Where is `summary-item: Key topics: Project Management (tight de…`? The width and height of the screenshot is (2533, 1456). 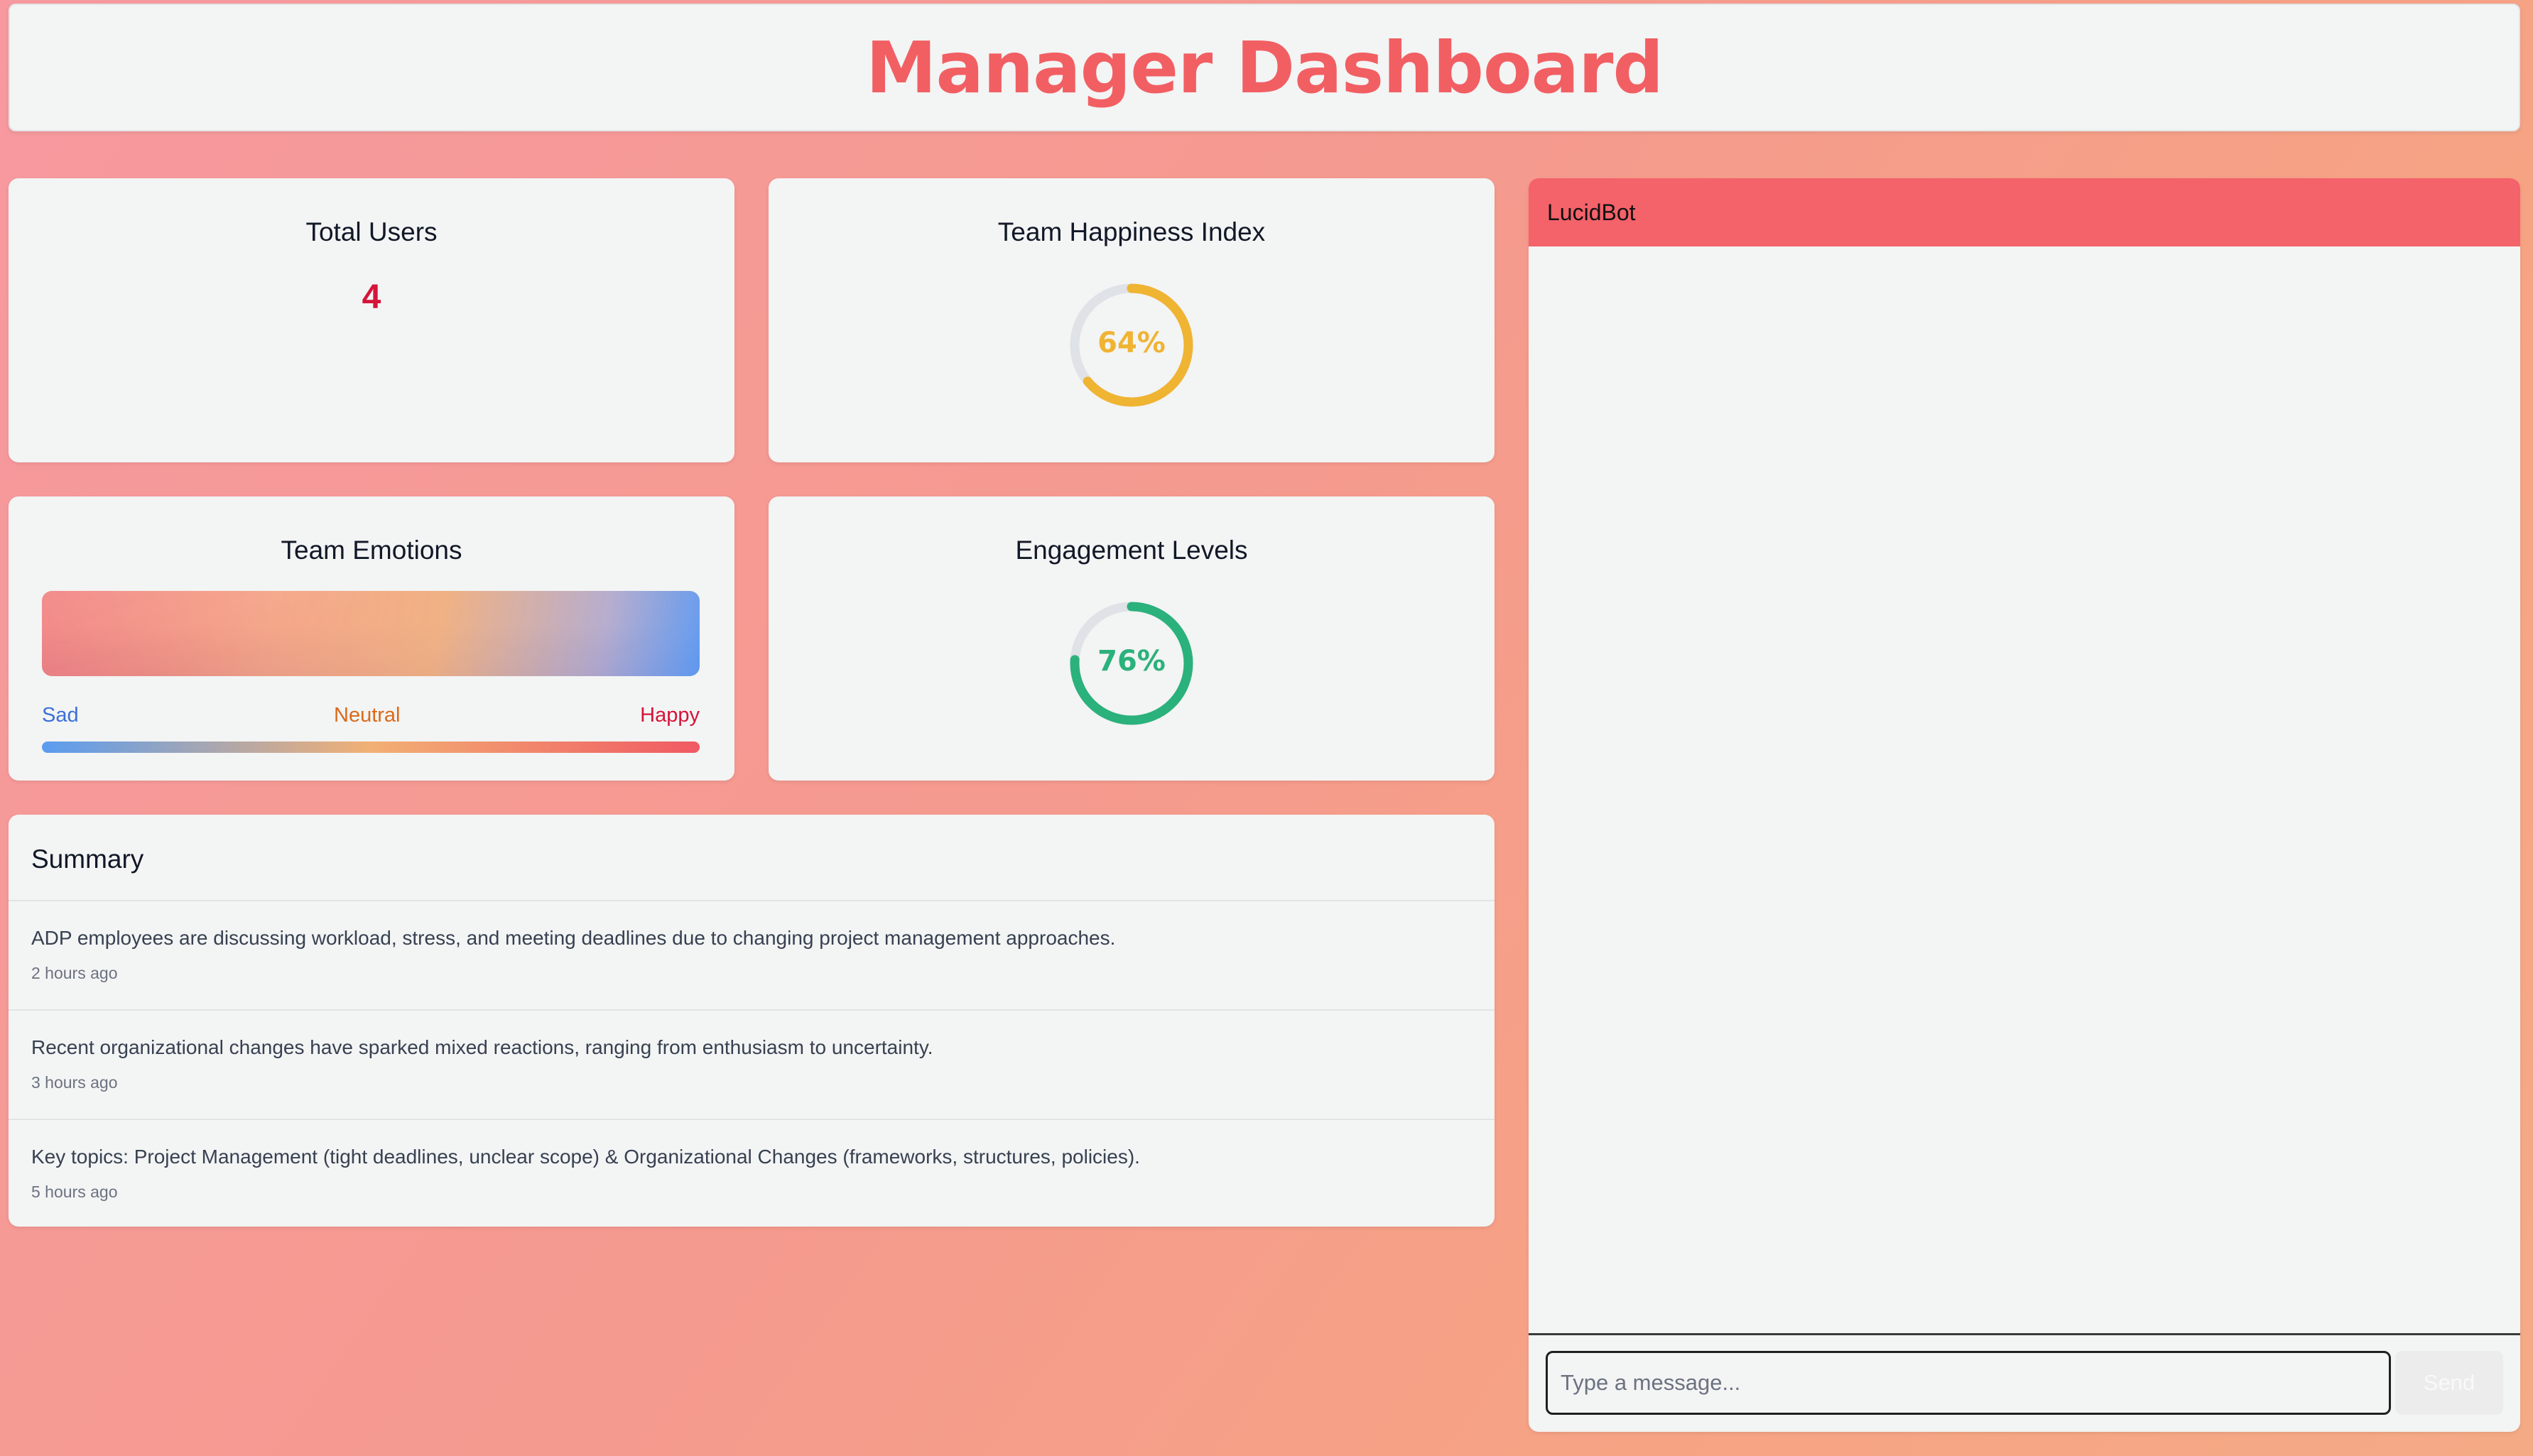
summary-item: Key topics: Project Management (tight de… is located at coordinates (752, 1173).